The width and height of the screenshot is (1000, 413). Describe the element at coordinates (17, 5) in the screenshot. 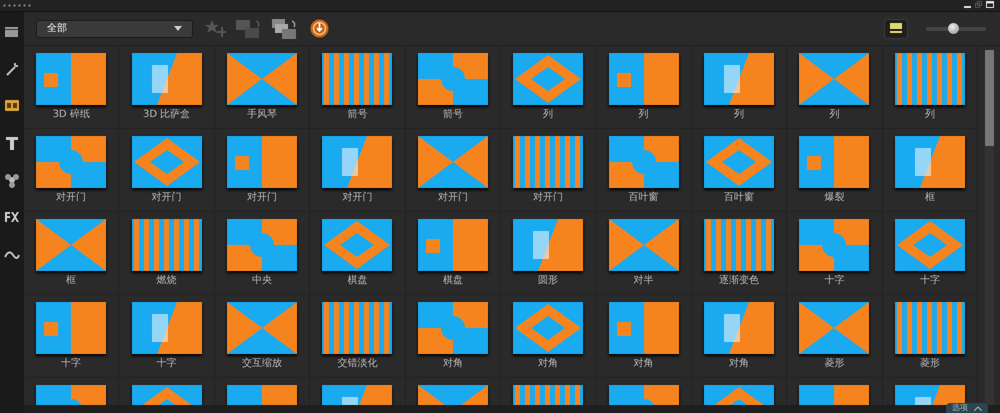

I see `grip-handle` at that location.